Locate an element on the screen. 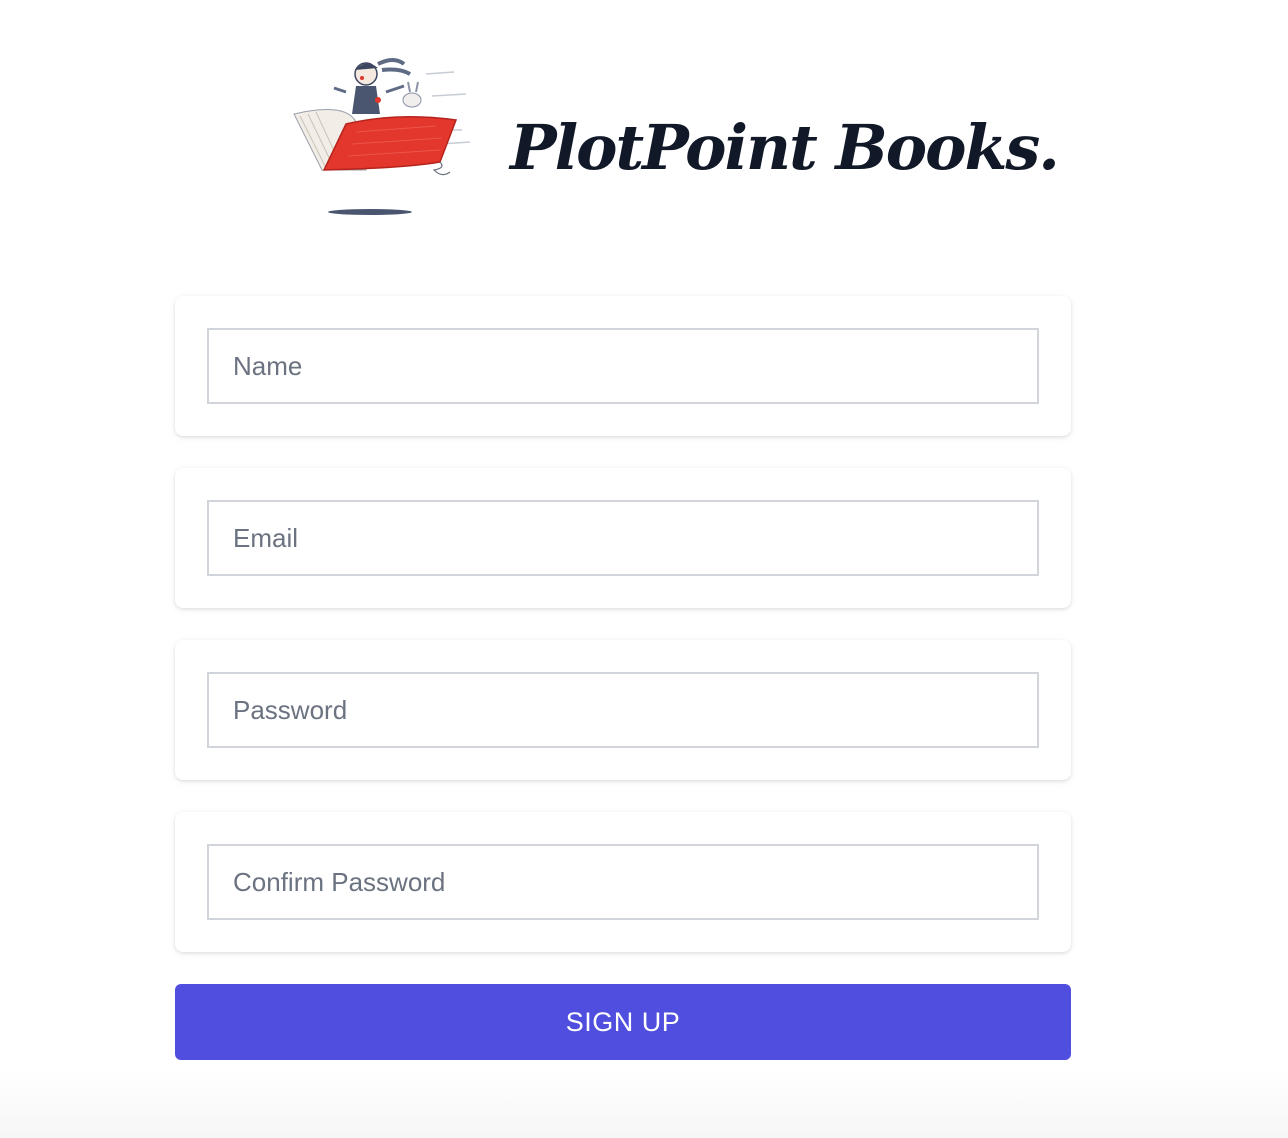 The height and width of the screenshot is (1138, 1288). flying-book-logo-icon is located at coordinates (382, 136).